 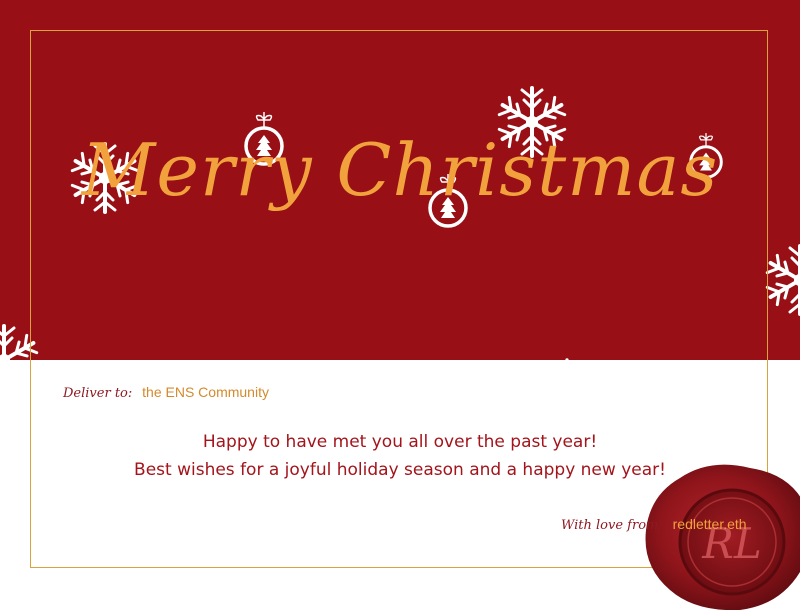 I want to click on card-title: Merry Christmas, so click(x=400, y=170).